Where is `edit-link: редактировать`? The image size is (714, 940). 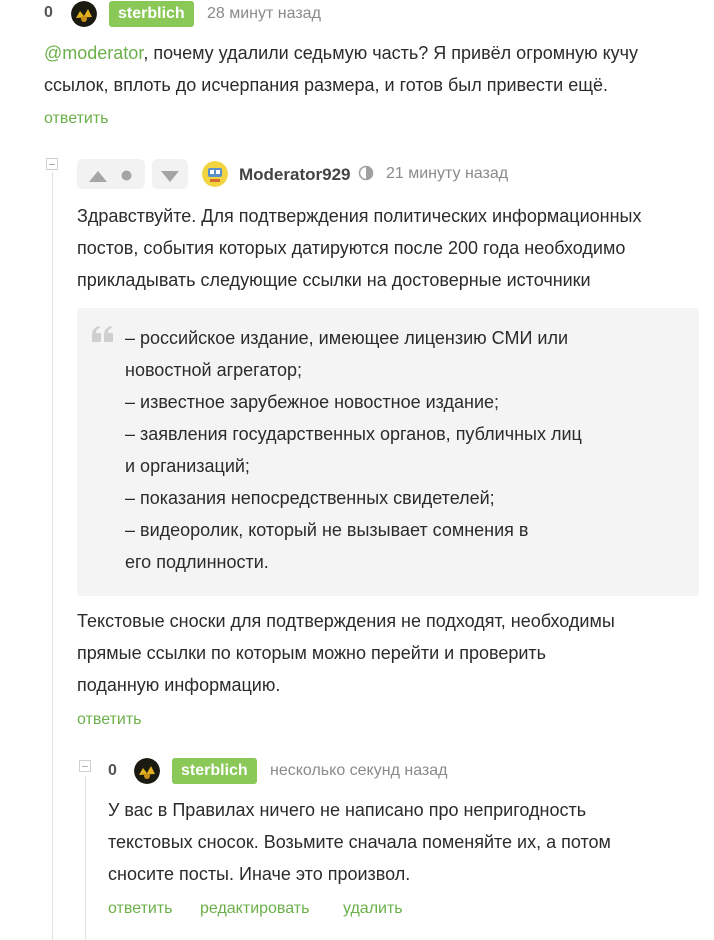 edit-link: редактировать is located at coordinates (254, 909).